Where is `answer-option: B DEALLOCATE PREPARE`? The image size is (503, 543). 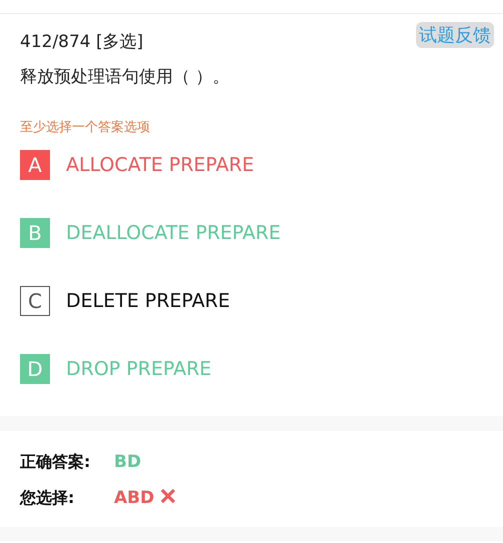
answer-option: B DEALLOCATE PREPARE is located at coordinates (251, 233).